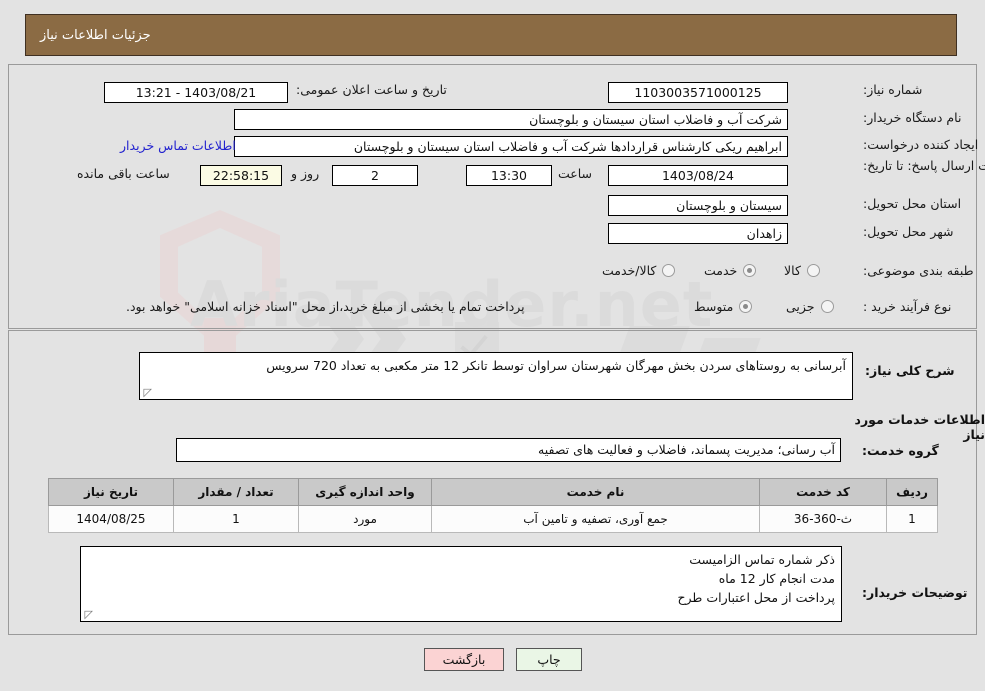  I want to click on services-section-title: اطلاعات خدمات مورد نیاز, so click(919, 427).